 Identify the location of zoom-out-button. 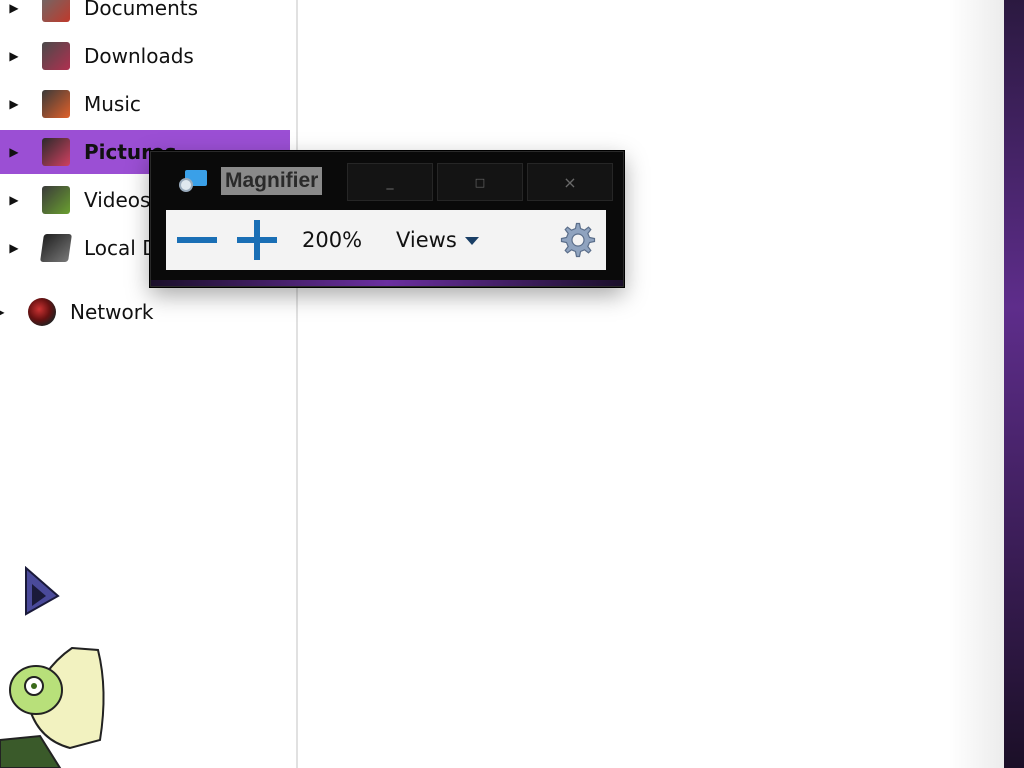
(197, 240).